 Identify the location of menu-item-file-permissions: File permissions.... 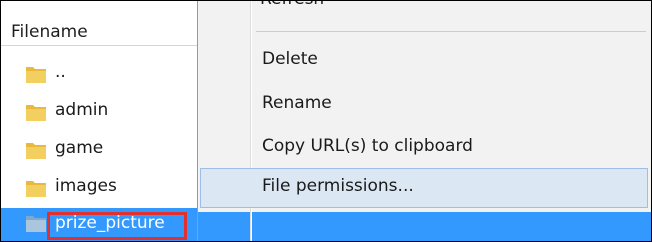
(424, 188).